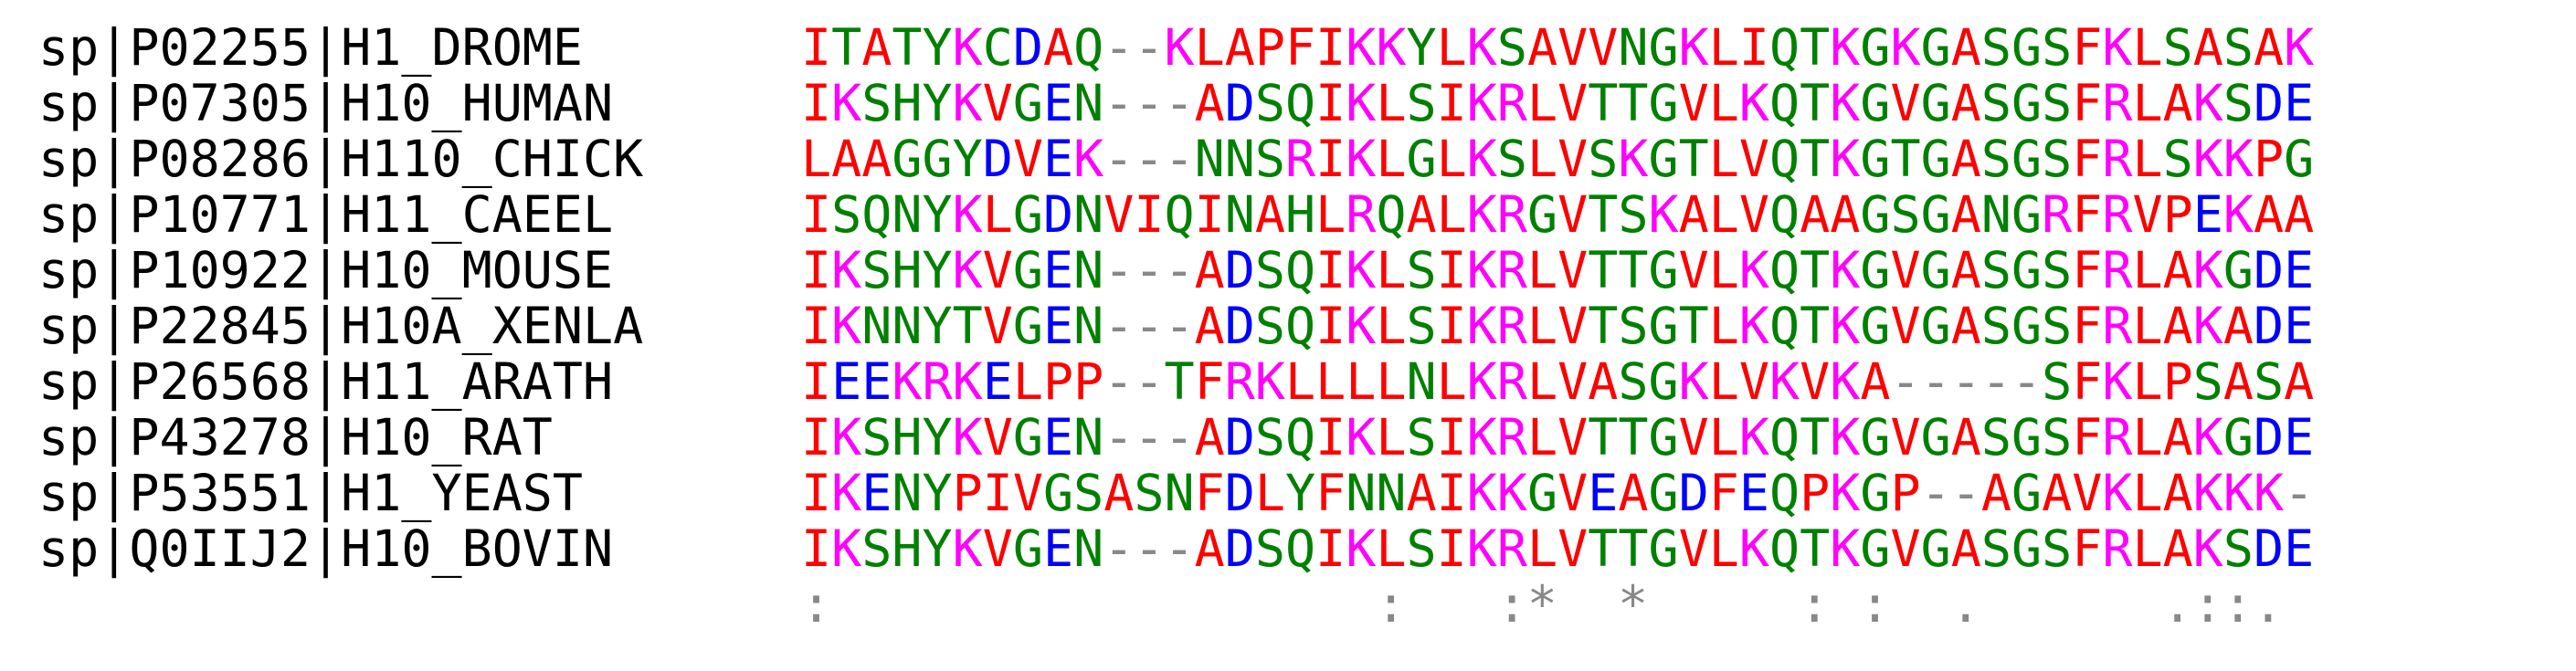 This screenshot has height=671, width=2576. What do you see at coordinates (2300, 326) in the screenshot?
I see `residue: E` at bounding box center [2300, 326].